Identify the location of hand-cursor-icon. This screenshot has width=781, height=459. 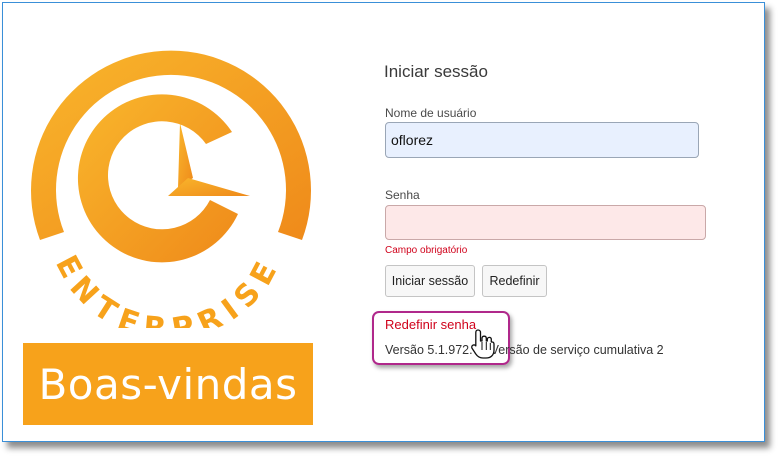
(483, 344).